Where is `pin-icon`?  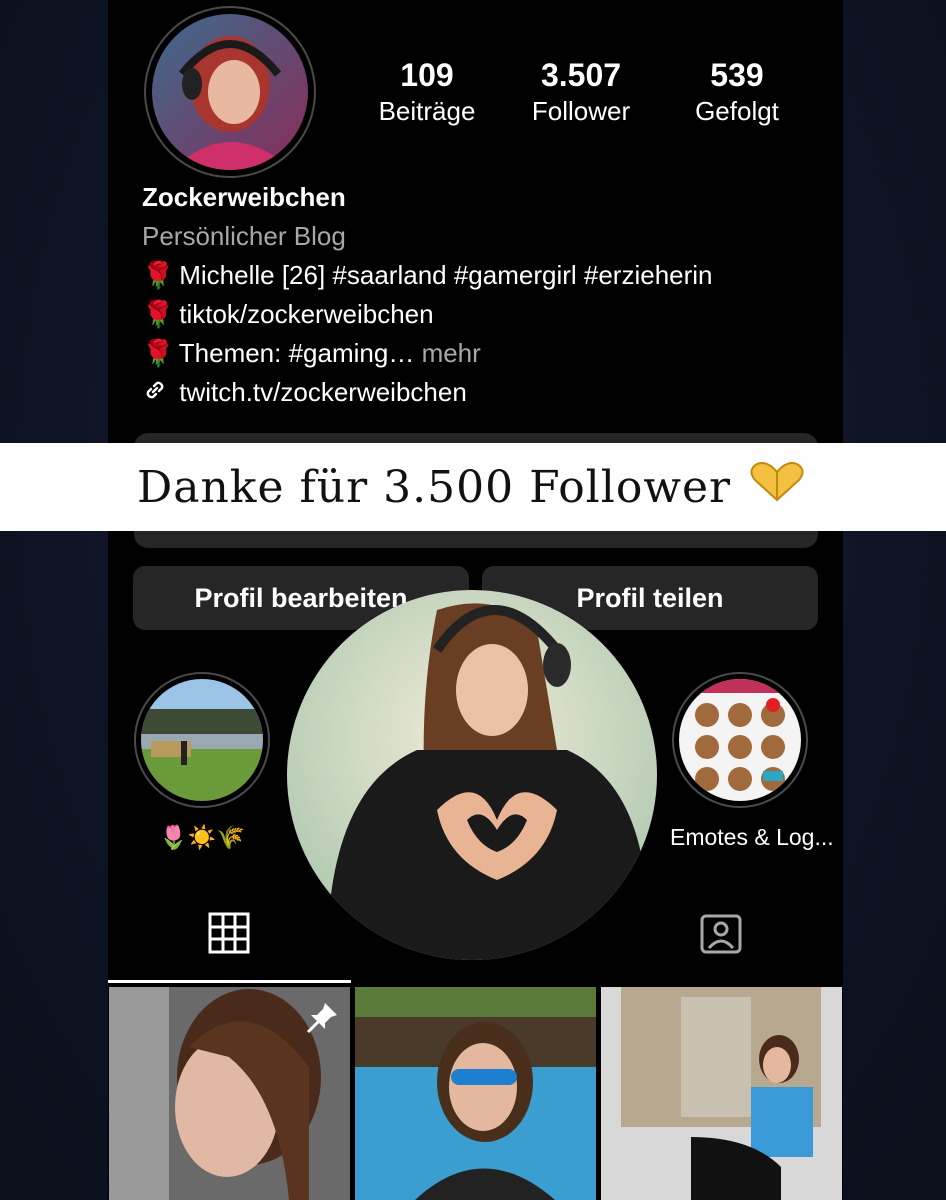 pin-icon is located at coordinates (322, 1020).